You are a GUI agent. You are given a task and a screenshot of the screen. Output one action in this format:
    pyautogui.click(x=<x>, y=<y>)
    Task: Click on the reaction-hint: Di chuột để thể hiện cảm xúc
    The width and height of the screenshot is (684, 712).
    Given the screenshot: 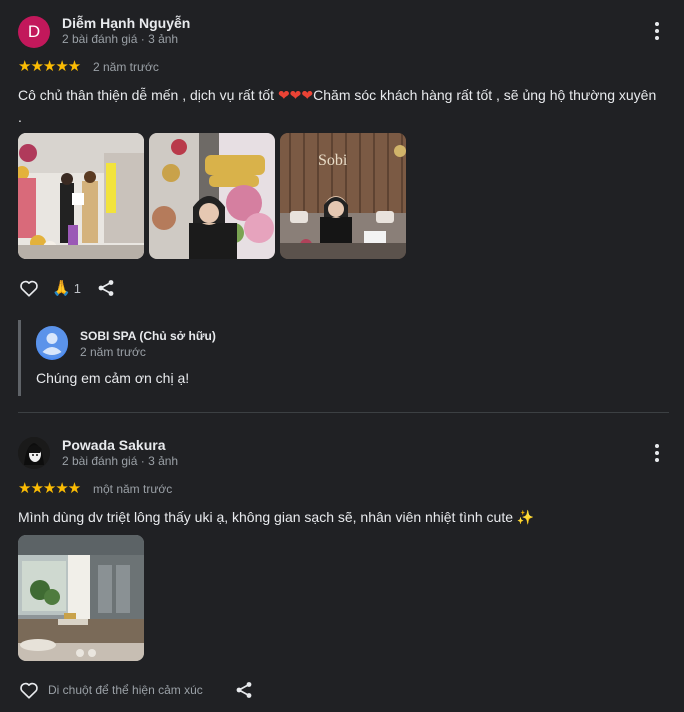 What is the action you would take?
    pyautogui.click(x=125, y=690)
    